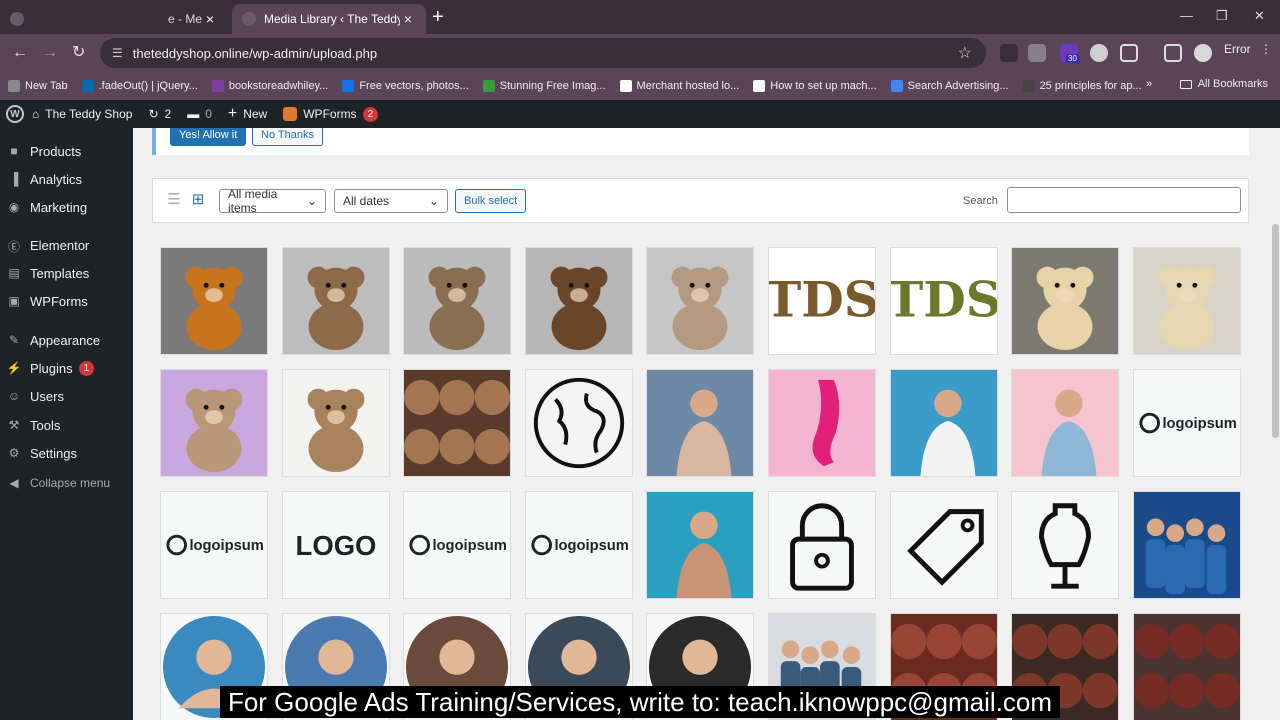 The width and height of the screenshot is (1280, 720). Describe the element at coordinates (1187, 423) in the screenshot. I see `media-thumbnail-logoipsum-1: logoipsum` at that location.